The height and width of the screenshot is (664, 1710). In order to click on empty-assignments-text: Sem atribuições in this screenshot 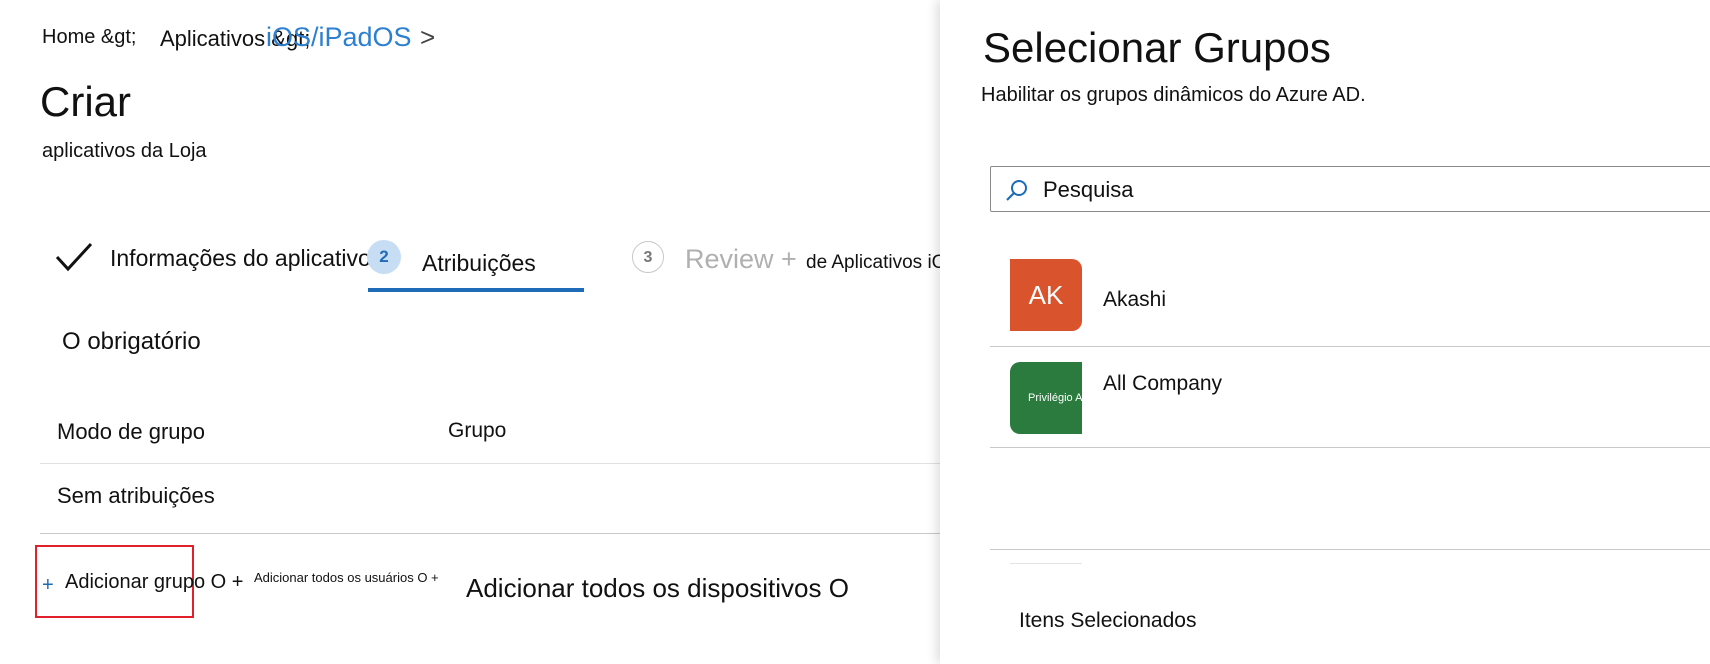, I will do `click(136, 495)`.